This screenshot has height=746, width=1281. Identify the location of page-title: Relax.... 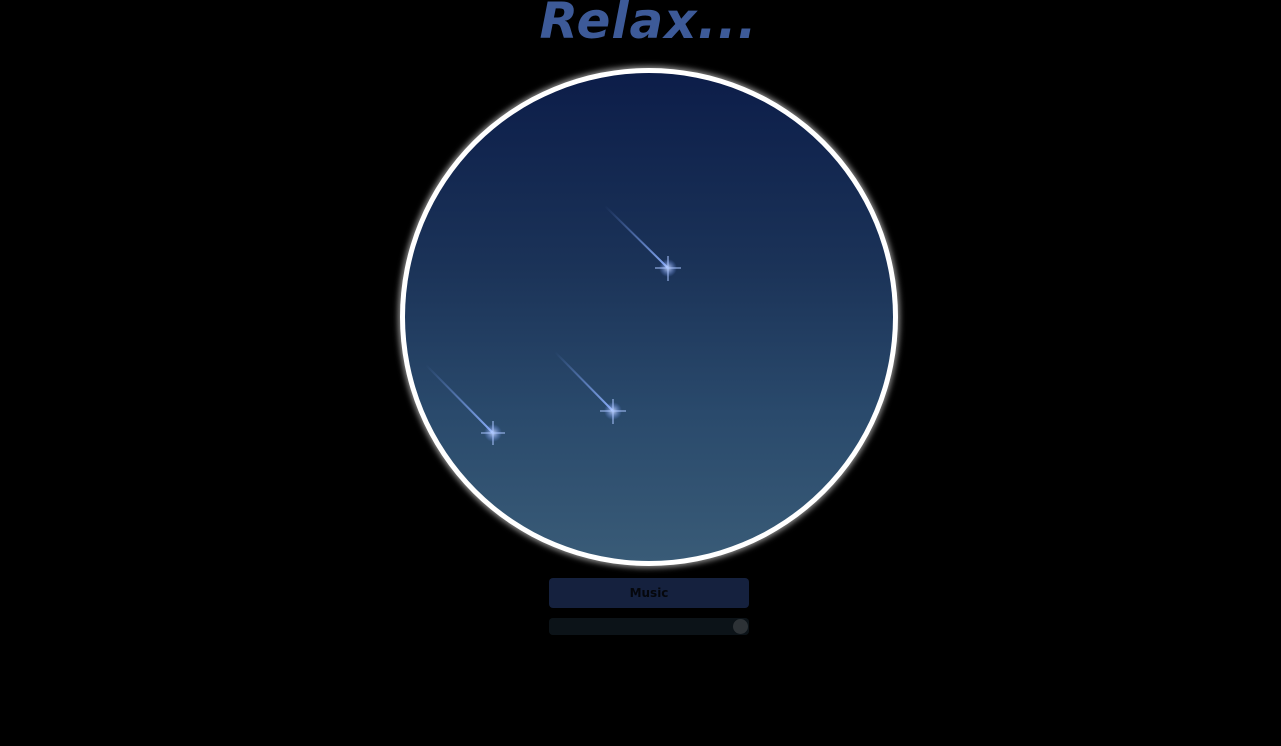
(648, 25).